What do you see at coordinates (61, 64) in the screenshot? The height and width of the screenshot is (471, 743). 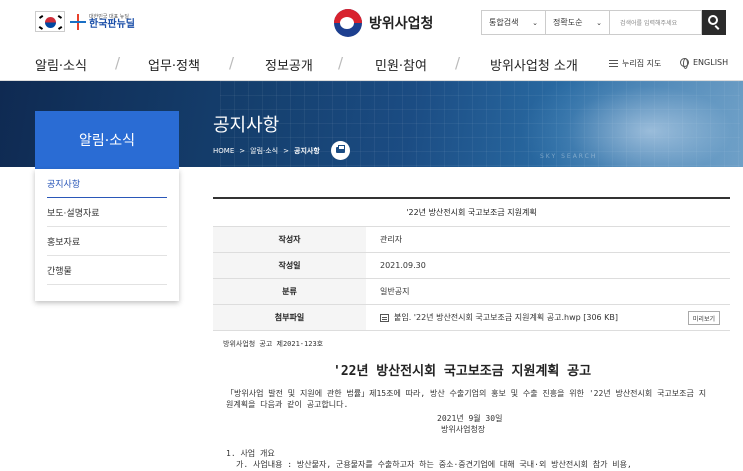 I see `gnb-item-news: 알림·소식` at bounding box center [61, 64].